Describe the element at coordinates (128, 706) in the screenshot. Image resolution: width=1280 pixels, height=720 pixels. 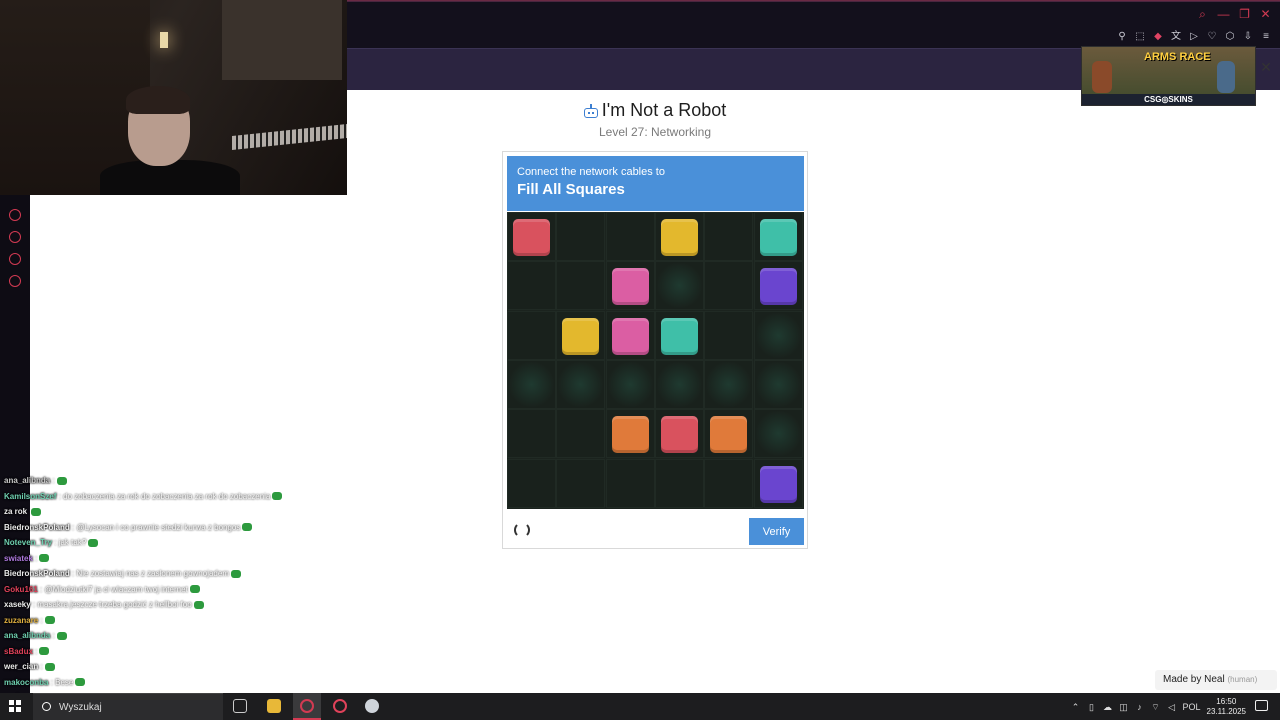
I see `taskbar-search: Wyszukaj` at that location.